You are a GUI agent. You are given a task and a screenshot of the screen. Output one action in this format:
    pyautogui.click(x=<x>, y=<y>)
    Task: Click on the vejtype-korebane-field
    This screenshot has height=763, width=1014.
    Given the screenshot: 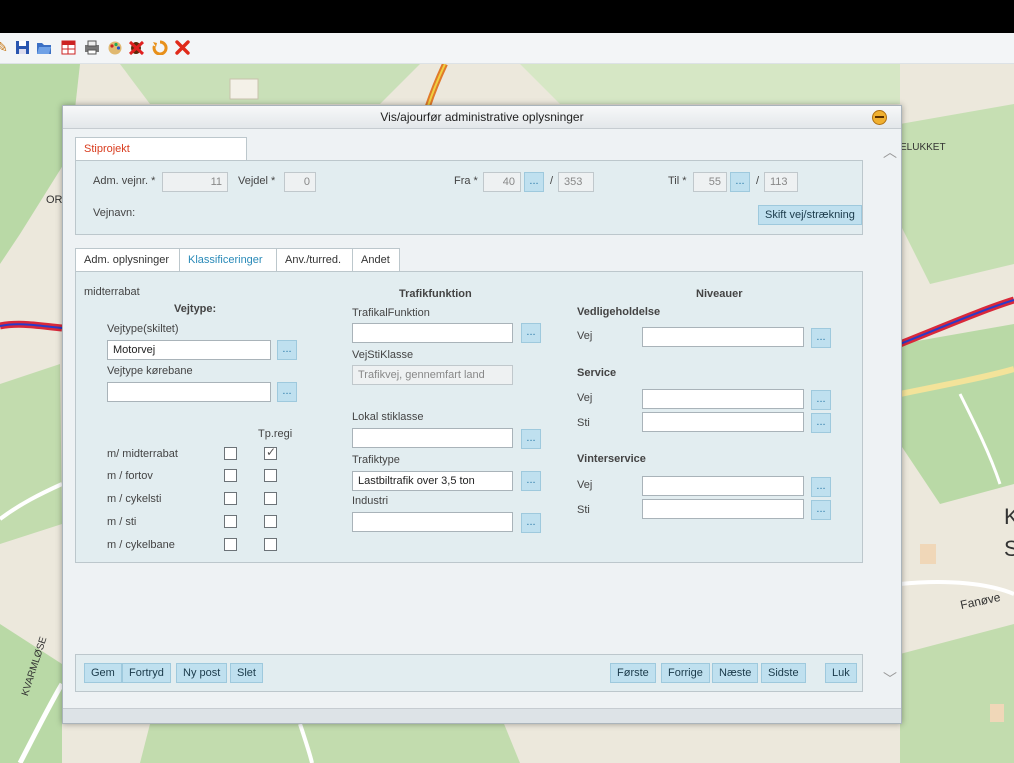 What is the action you would take?
    pyautogui.click(x=189, y=392)
    